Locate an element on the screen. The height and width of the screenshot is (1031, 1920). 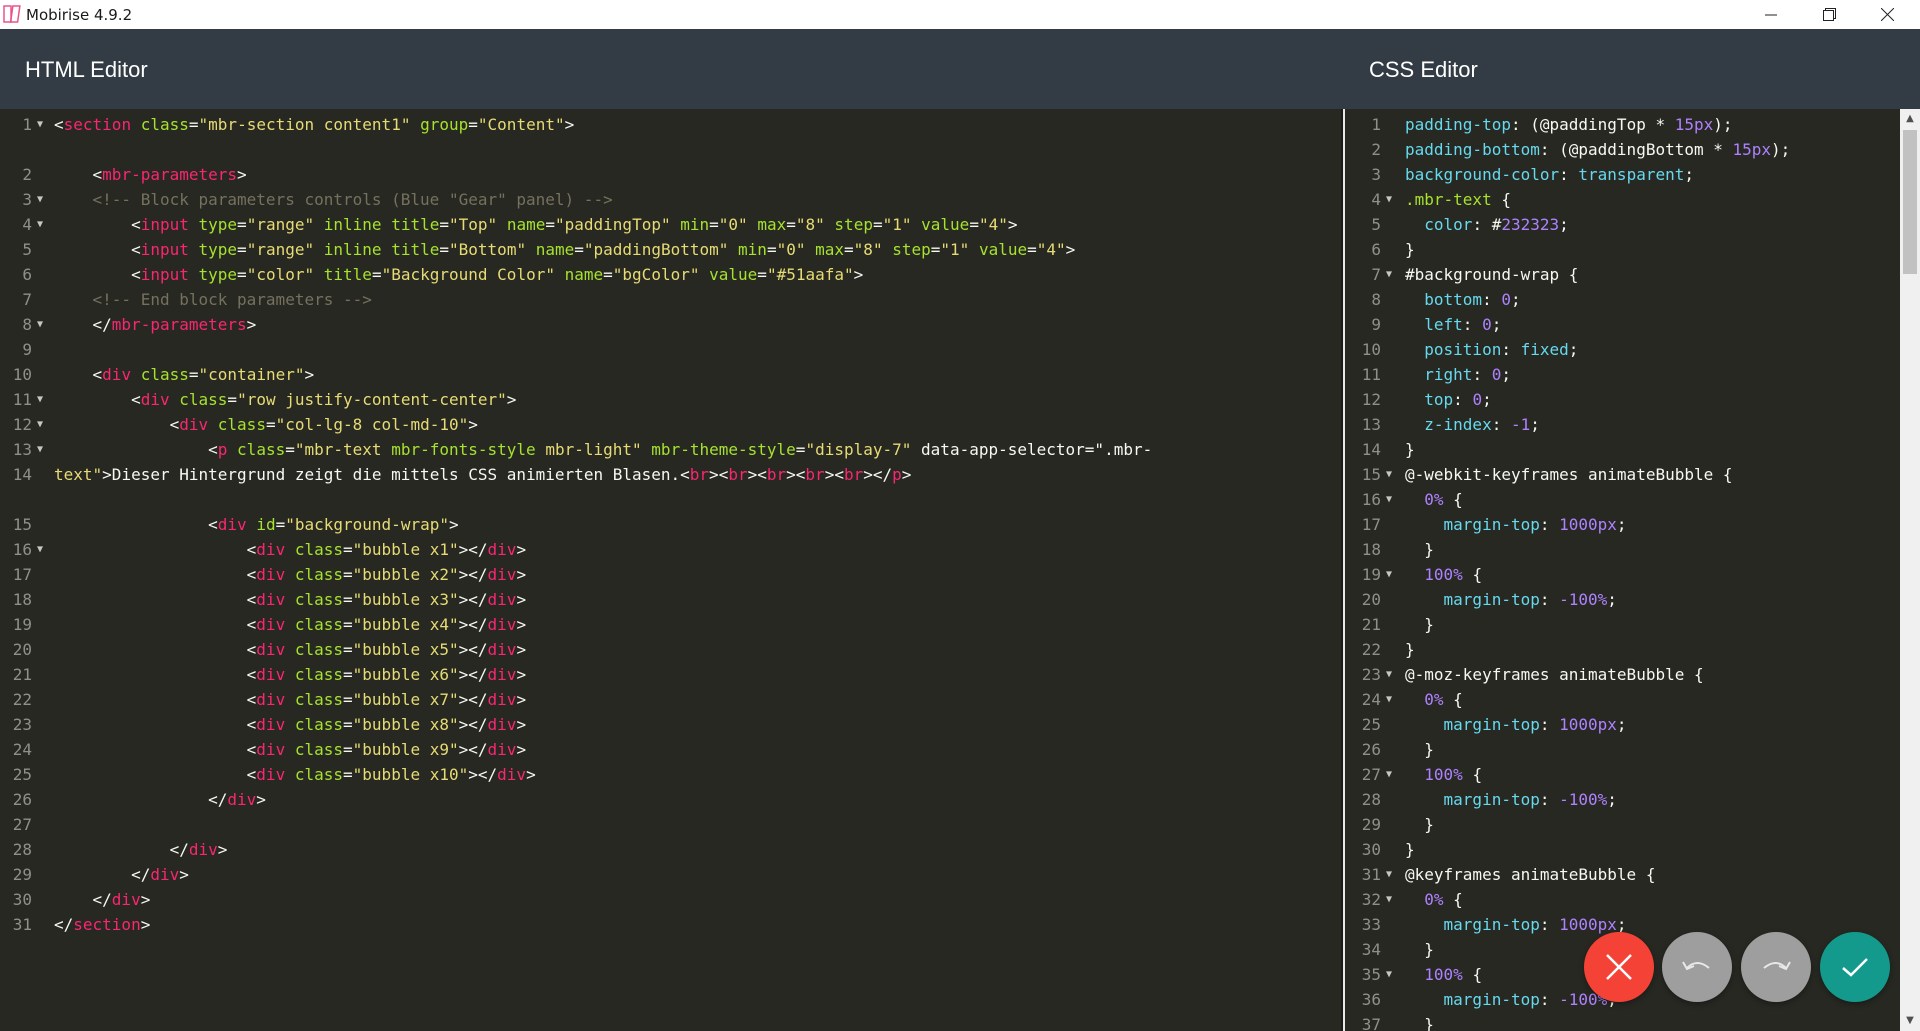
line-number: 34 is located at coordinates (1371, 949).